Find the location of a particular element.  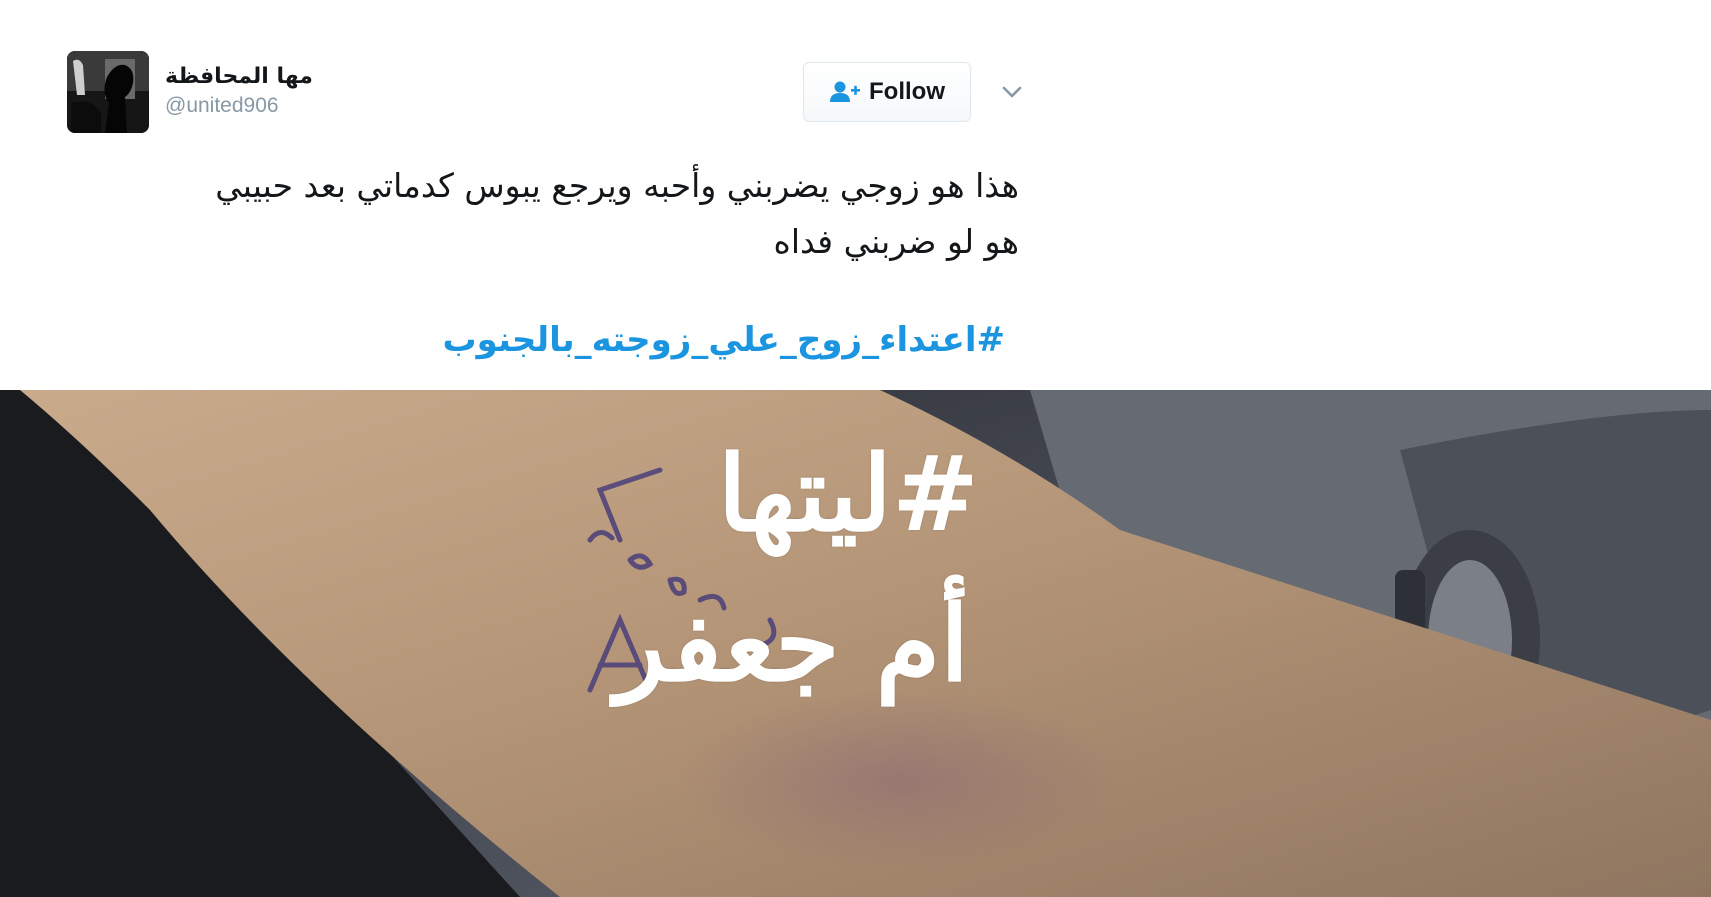

follow-button: Follow is located at coordinates (887, 92).